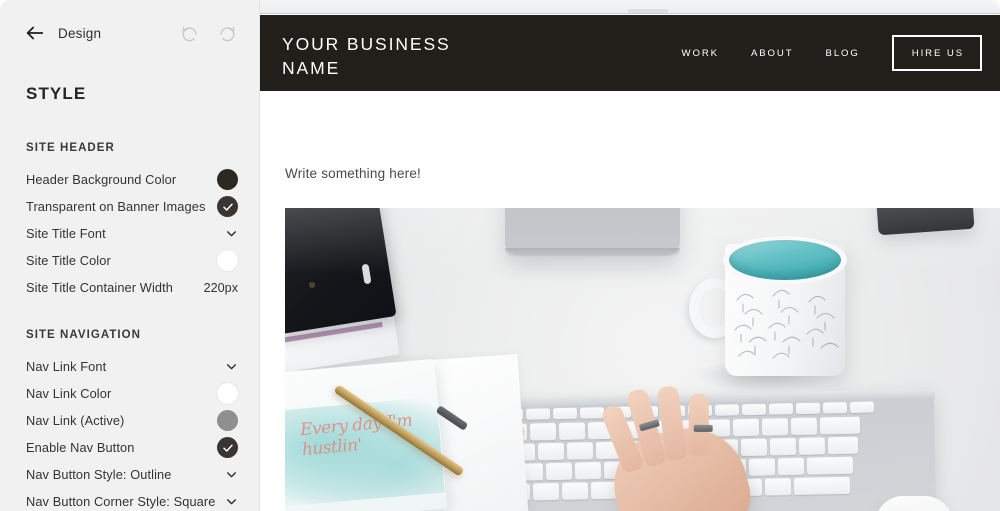 The width and height of the screenshot is (1000, 511). I want to click on row-label: Header Background Color, so click(101, 179).